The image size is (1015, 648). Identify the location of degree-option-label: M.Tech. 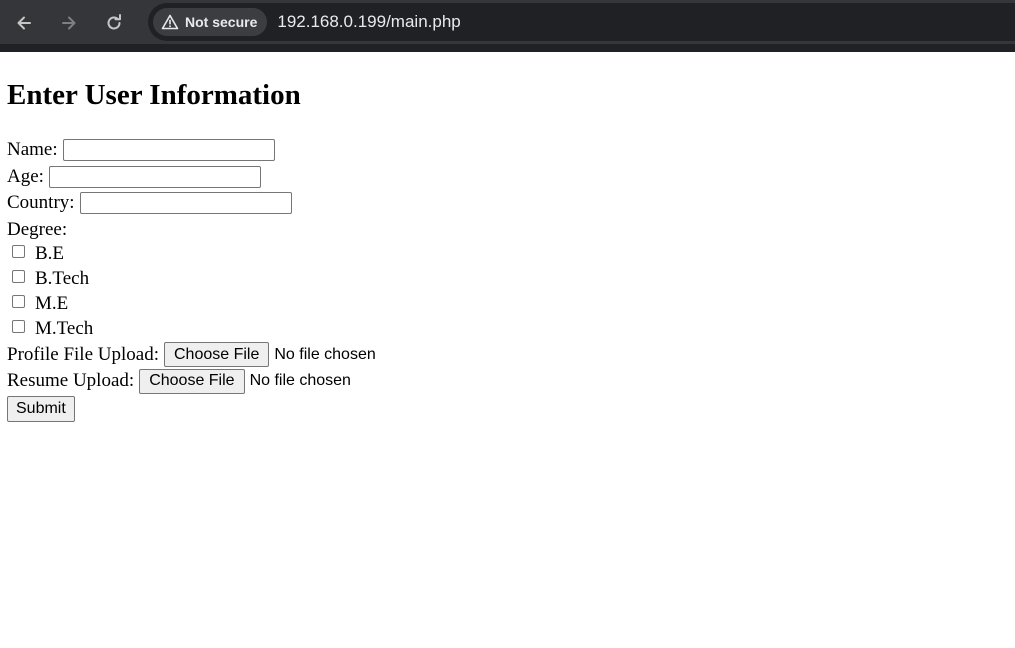
(64, 328).